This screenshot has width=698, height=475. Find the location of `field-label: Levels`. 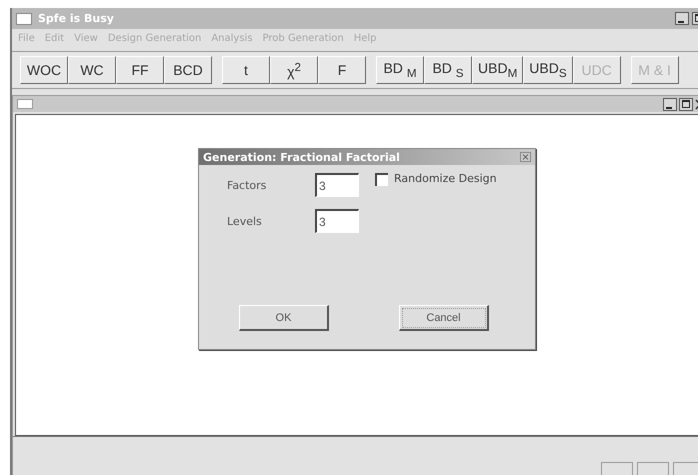

field-label: Levels is located at coordinates (245, 221).